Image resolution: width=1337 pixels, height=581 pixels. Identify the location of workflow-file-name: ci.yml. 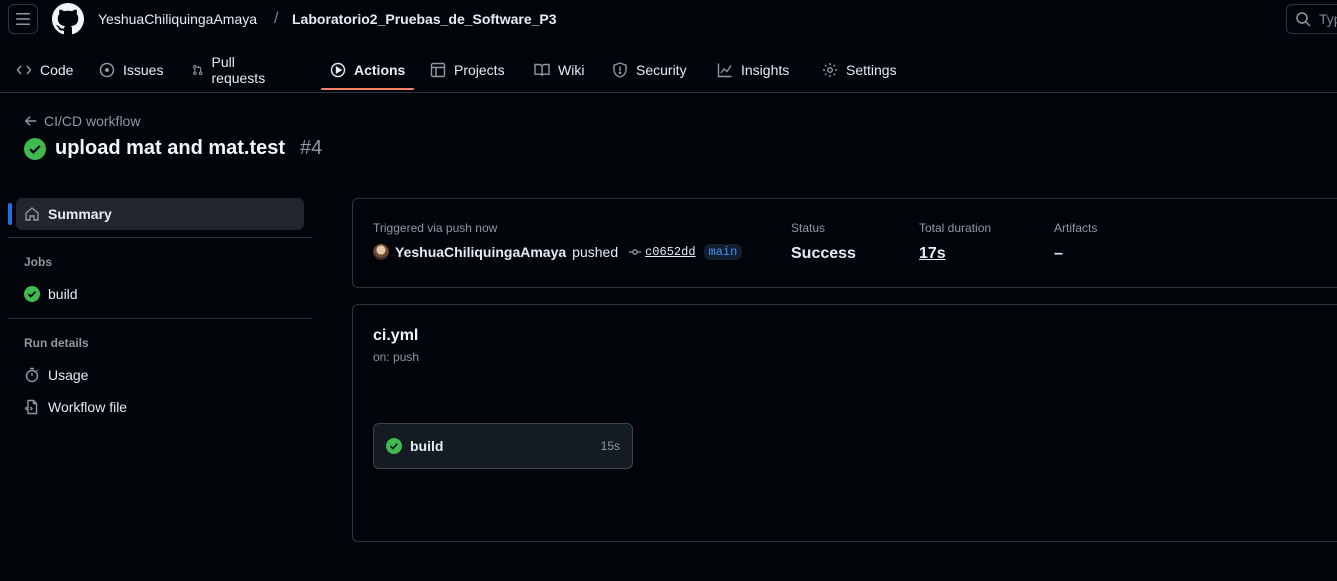
(396, 335).